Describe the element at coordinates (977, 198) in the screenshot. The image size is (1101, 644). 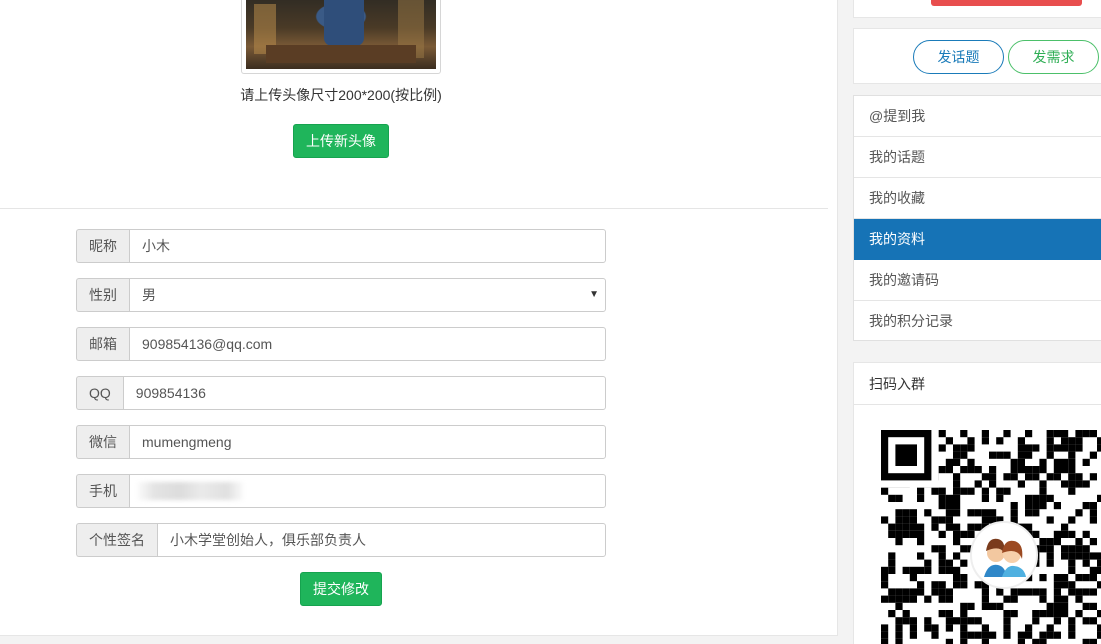
I see `sidebar-item-my-favorites: 我的收藏` at that location.